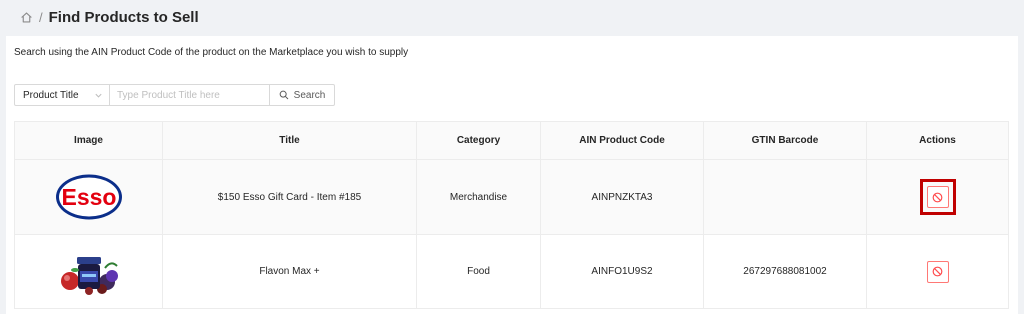 The width and height of the screenshot is (1024, 314). What do you see at coordinates (89, 140) in the screenshot?
I see `column-header-image: Image` at bounding box center [89, 140].